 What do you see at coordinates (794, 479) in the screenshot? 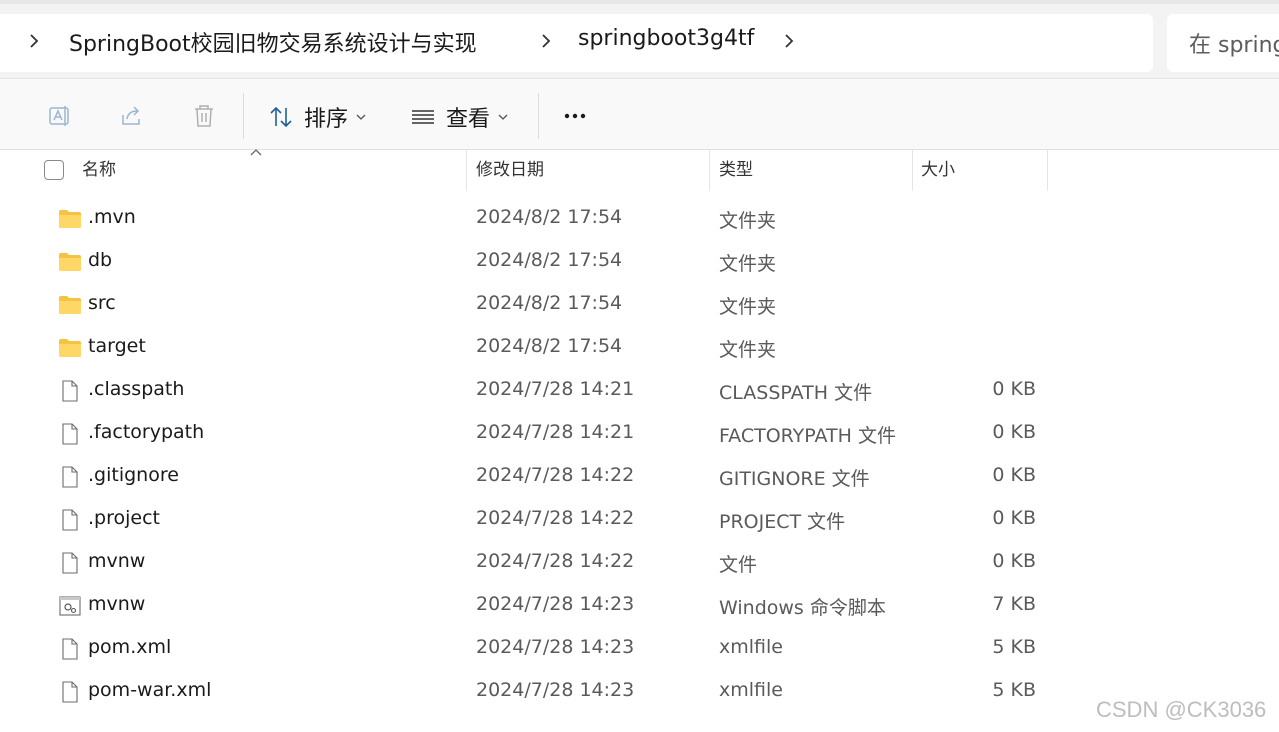
I see `file-type: GITIGNORE 文件` at bounding box center [794, 479].